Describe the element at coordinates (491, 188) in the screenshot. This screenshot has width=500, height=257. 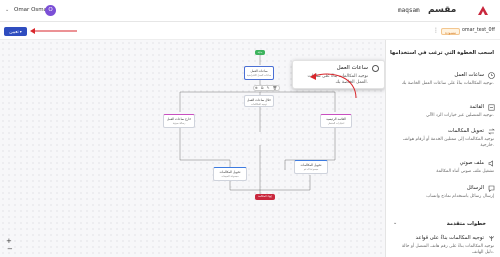
I see `message-icon` at that location.